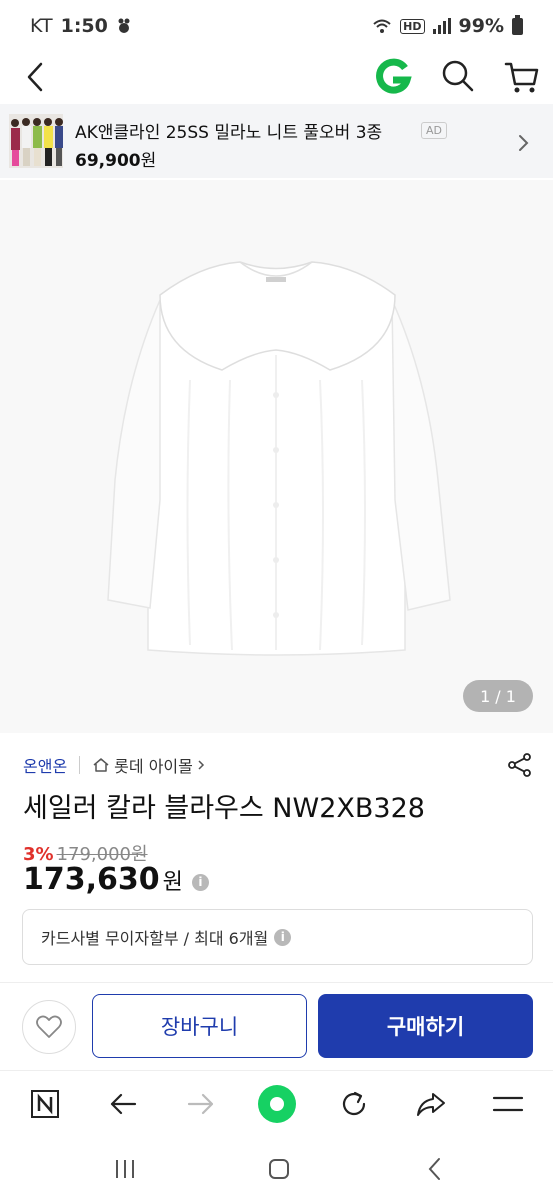 Image resolution: width=553 pixels, height=1200 pixels. I want to click on system-back-icon, so click(434, 1169).